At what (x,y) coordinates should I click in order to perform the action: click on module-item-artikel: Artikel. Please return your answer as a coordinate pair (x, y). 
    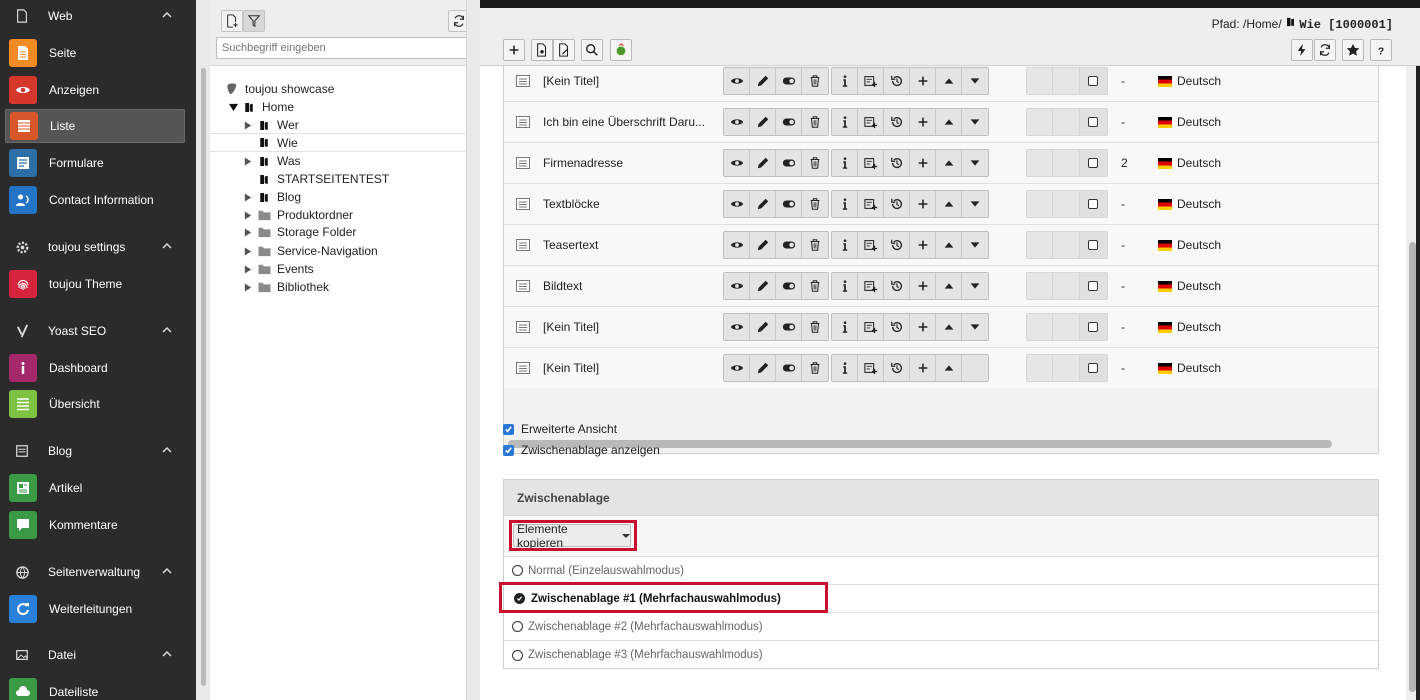
    Looking at the image, I should click on (95, 488).